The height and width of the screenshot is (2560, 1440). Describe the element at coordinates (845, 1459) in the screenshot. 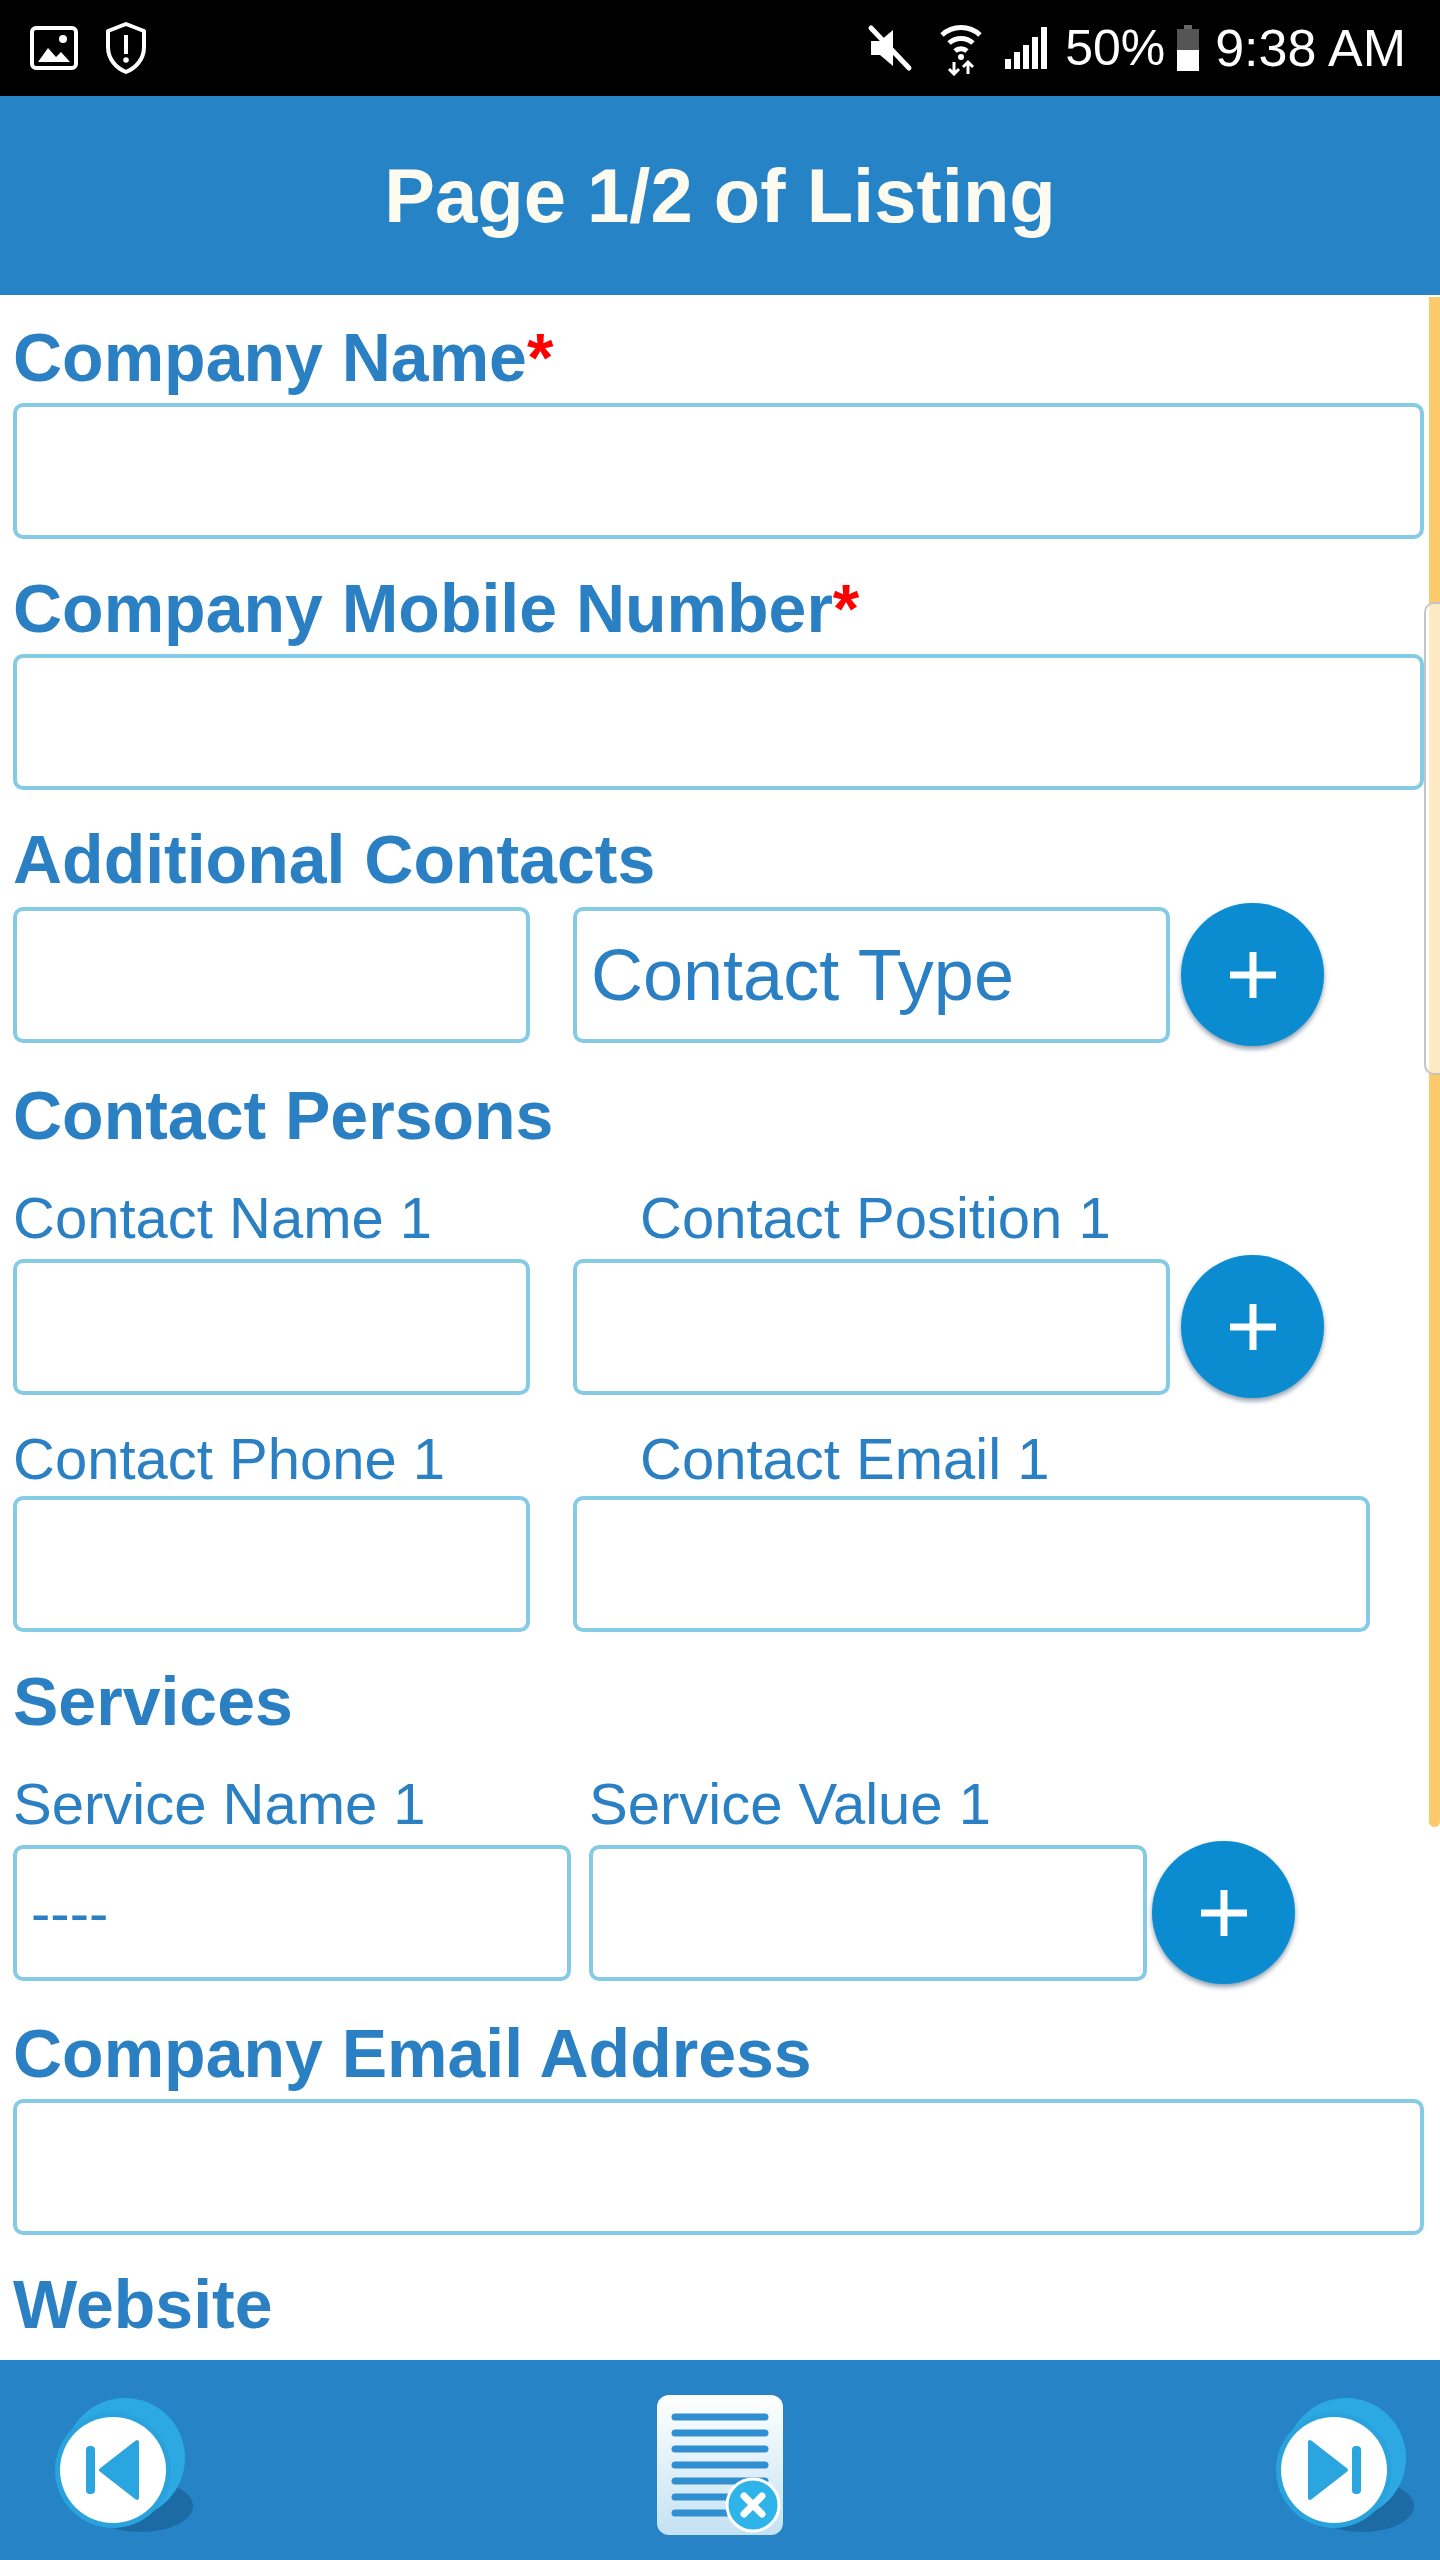

I see `field-label: Contact Email 1` at that location.